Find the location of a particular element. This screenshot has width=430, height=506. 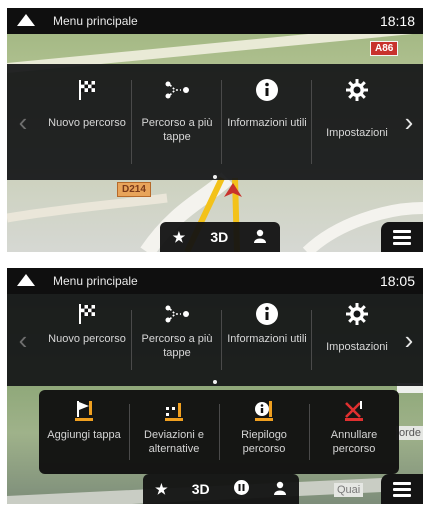

detour-icon is located at coordinates (174, 410).